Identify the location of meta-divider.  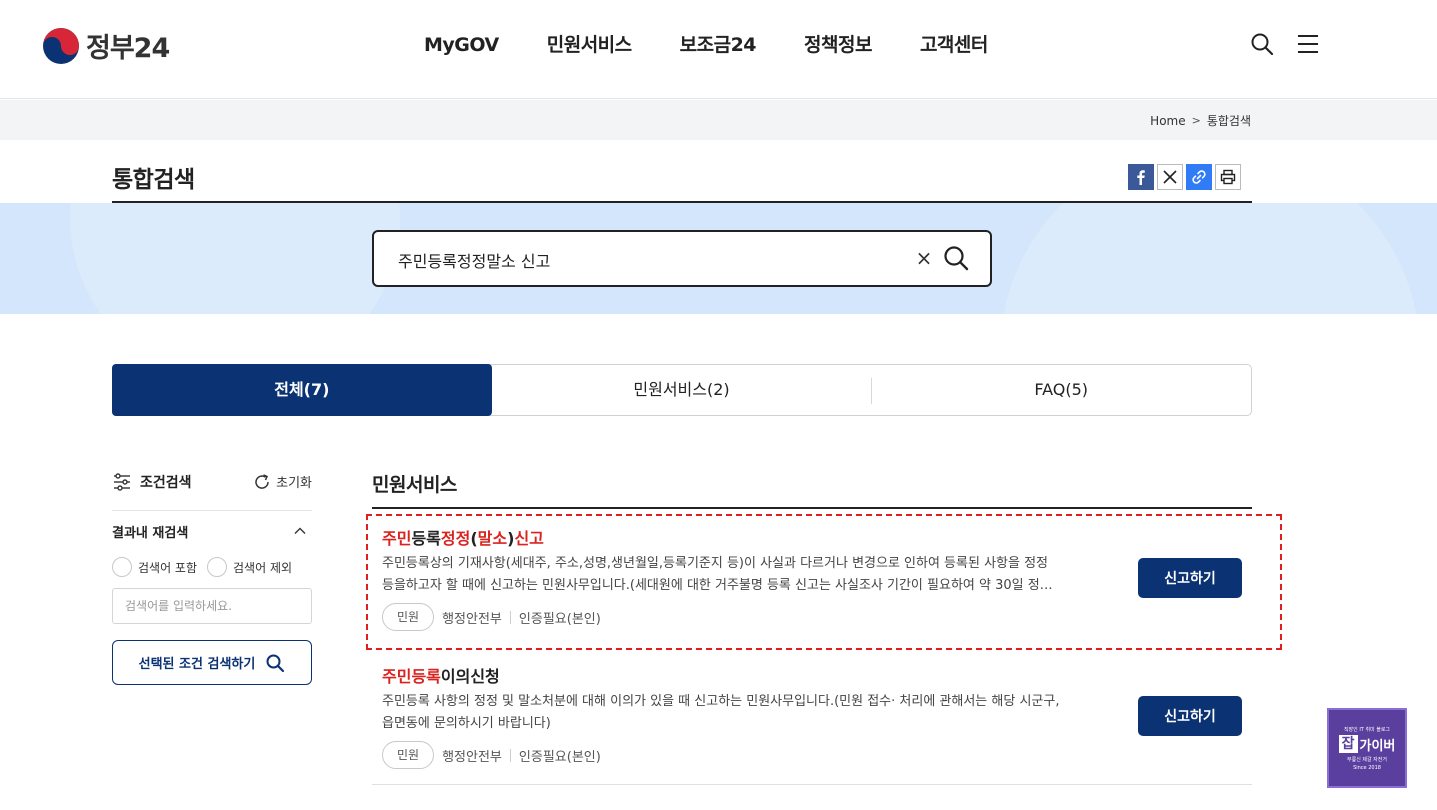
(510, 755).